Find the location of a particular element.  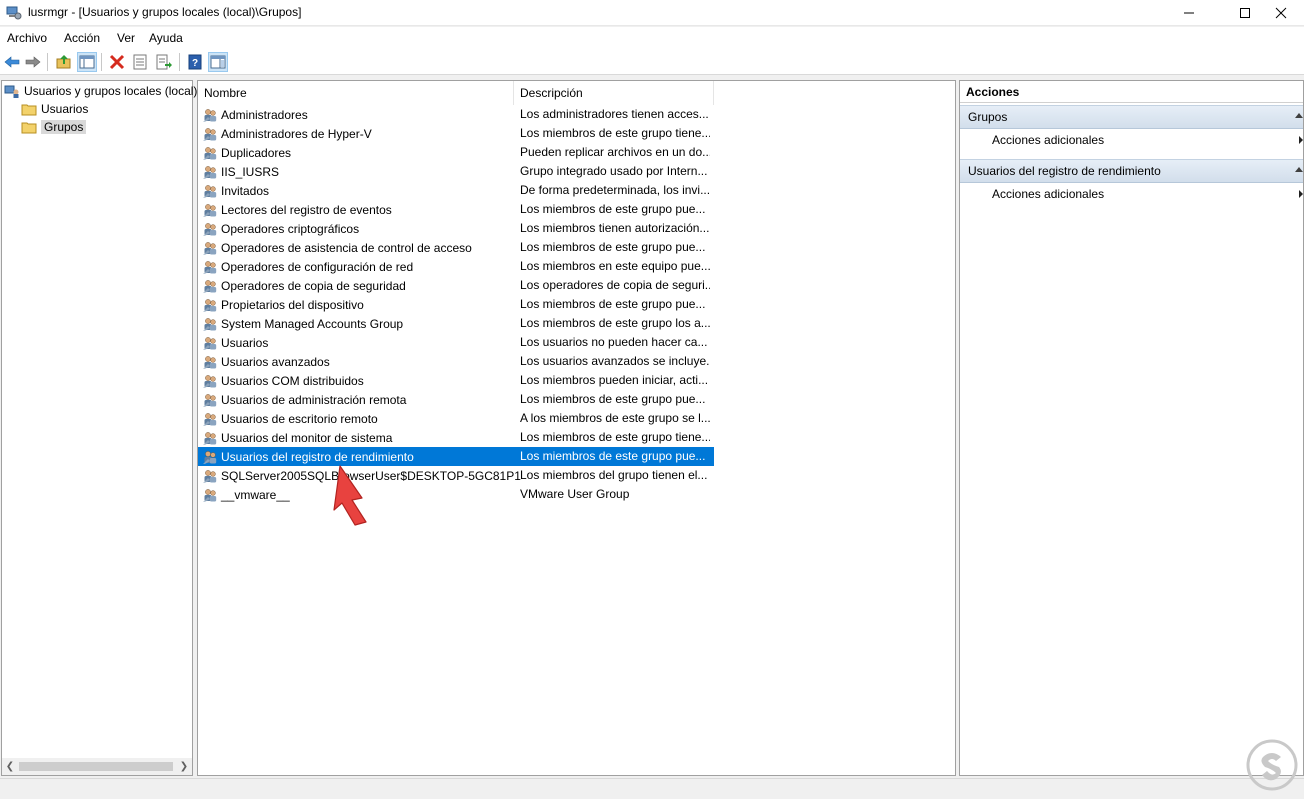

cell-nombre: Usuarios del monitor de sistema is located at coordinates (297, 437).